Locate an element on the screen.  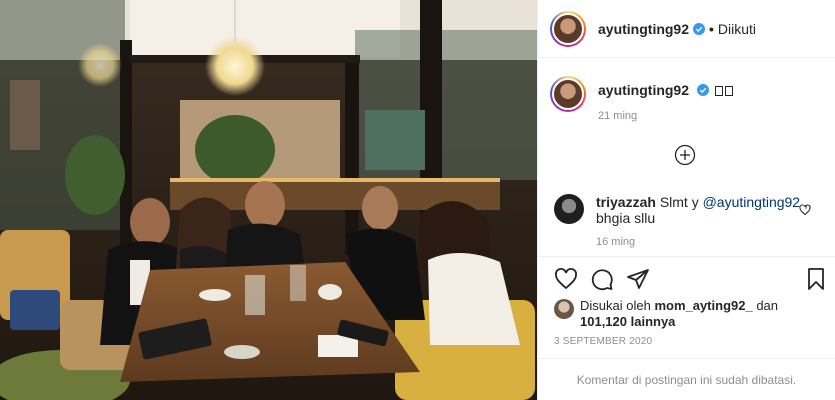
caption-meta: ayutingting92 21 ming is located at coordinates (665, 99).